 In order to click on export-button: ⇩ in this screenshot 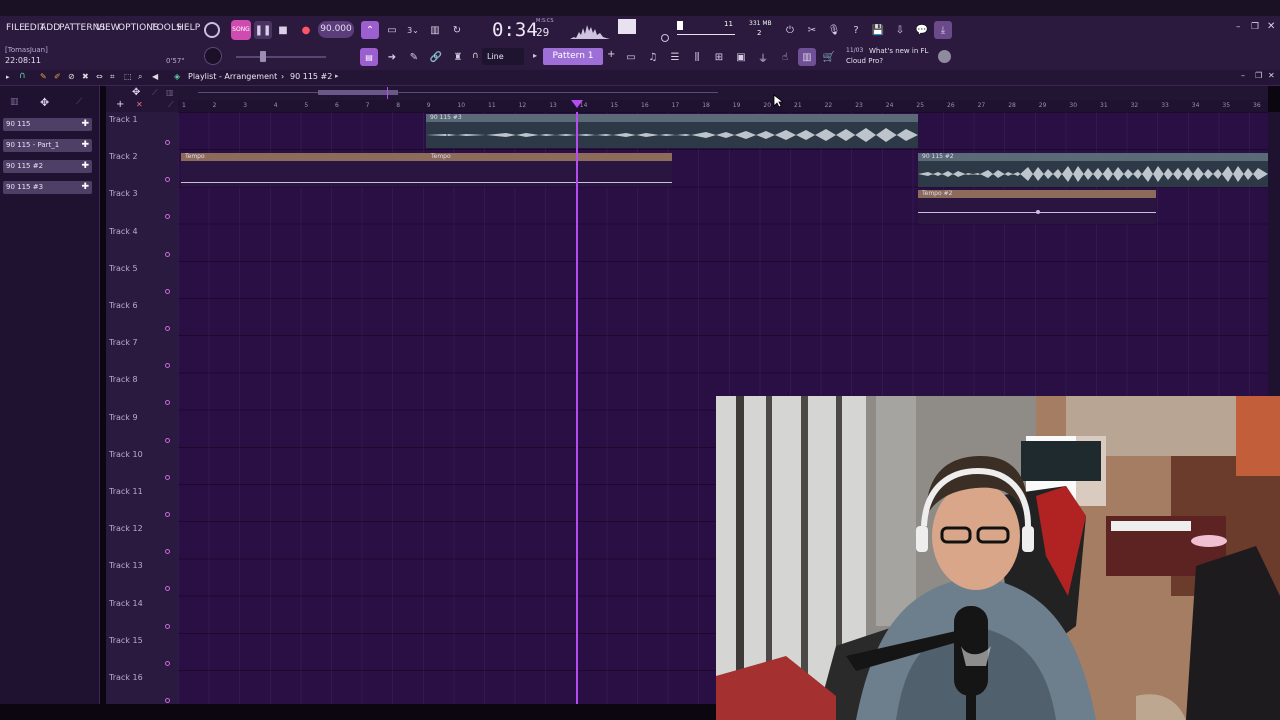, I will do `click(900, 30)`.